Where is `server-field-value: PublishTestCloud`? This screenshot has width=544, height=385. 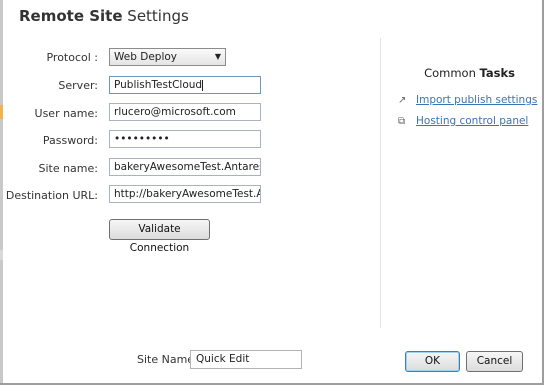
server-field-value: PublishTestCloud is located at coordinates (158, 85).